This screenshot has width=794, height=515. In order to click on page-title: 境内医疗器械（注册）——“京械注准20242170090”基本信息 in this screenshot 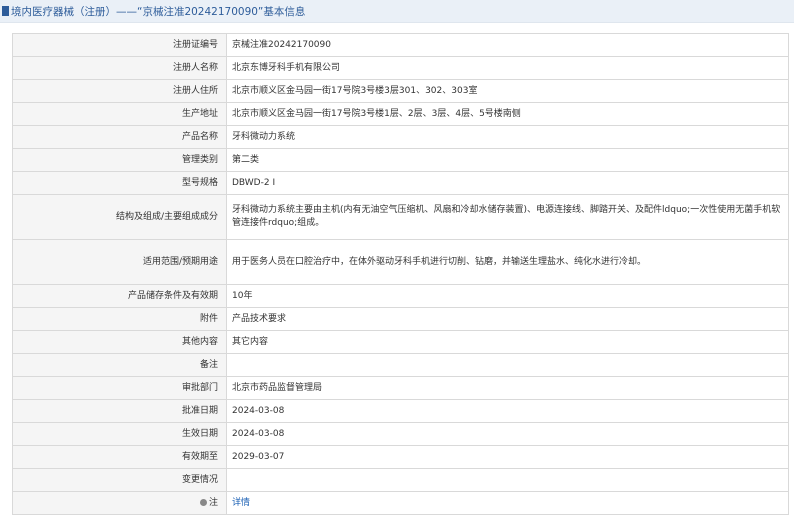, I will do `click(158, 11)`.